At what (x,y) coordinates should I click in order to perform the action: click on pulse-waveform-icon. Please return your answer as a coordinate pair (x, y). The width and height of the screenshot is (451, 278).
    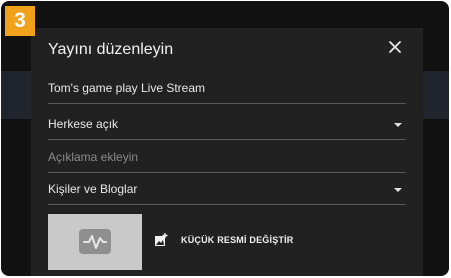
    Looking at the image, I should click on (95, 241).